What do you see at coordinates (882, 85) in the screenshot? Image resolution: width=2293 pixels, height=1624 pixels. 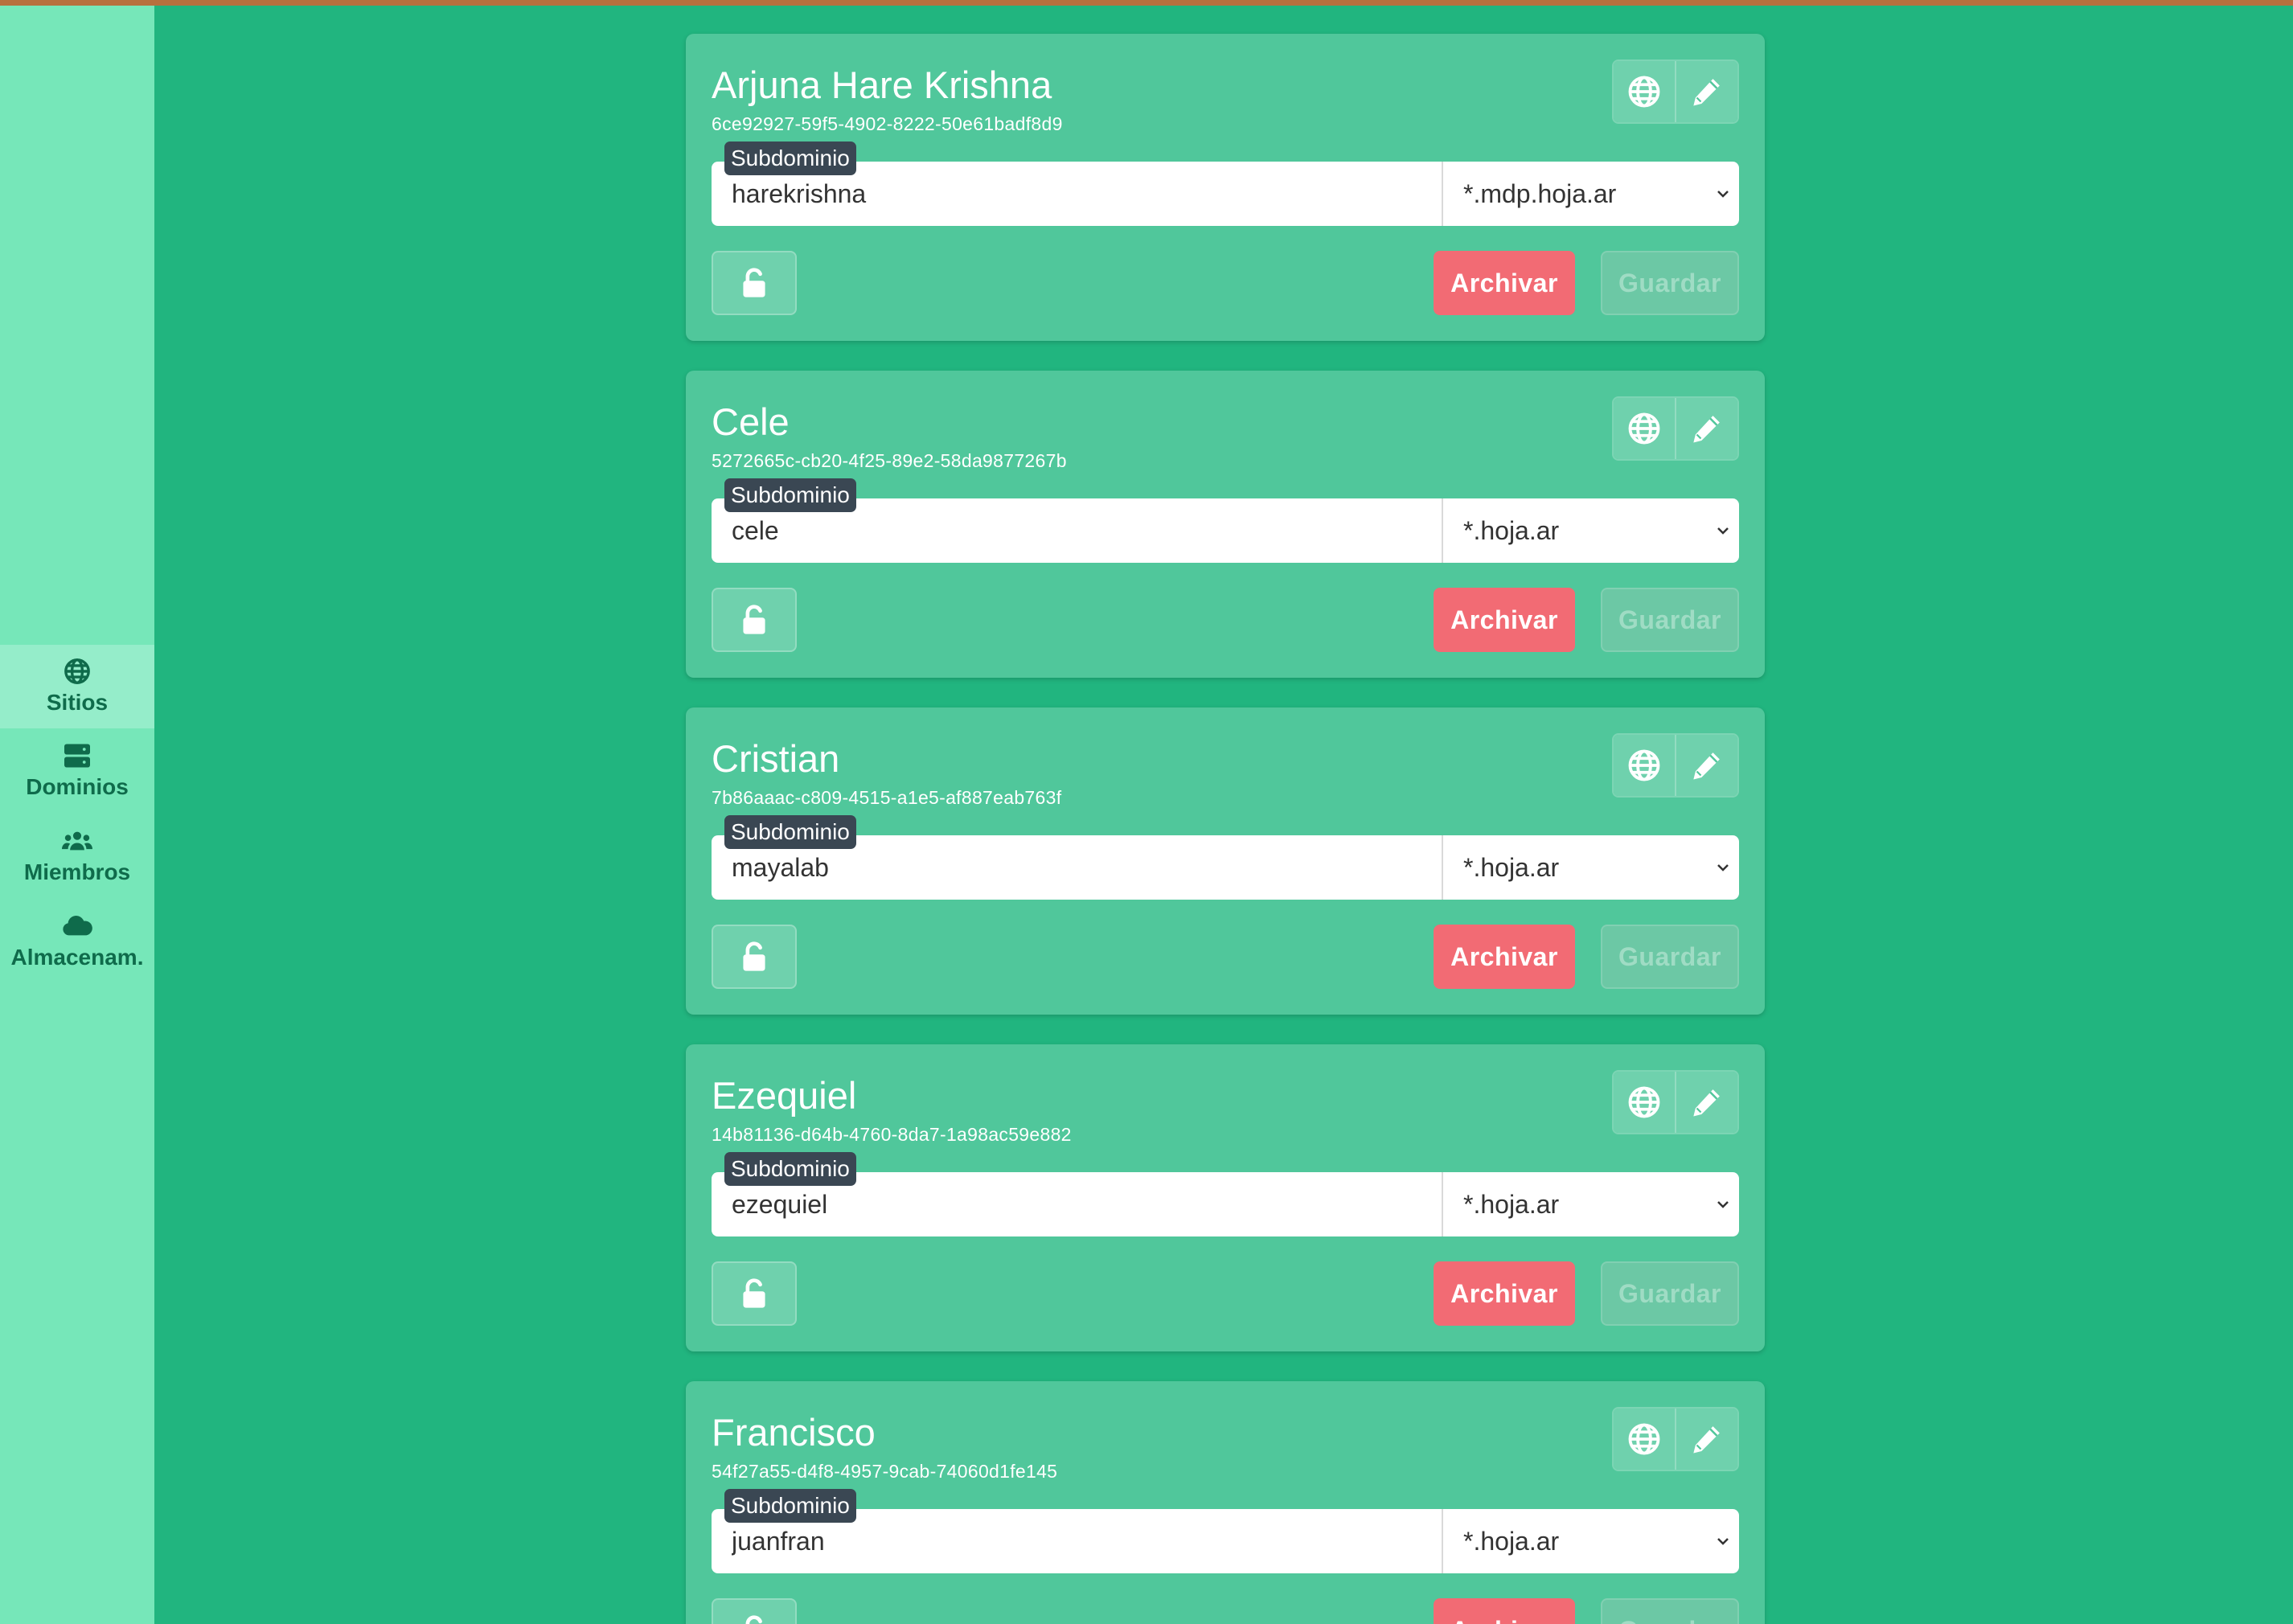 I see `site-name: Arjuna Hare Krishna` at bounding box center [882, 85].